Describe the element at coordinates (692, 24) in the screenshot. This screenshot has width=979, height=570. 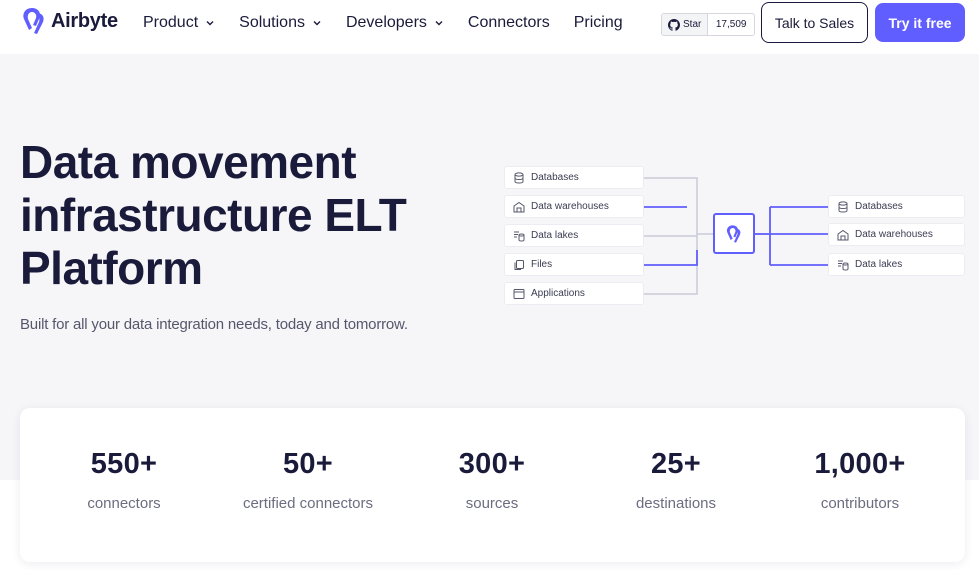
I see `github-star-label: Star` at that location.